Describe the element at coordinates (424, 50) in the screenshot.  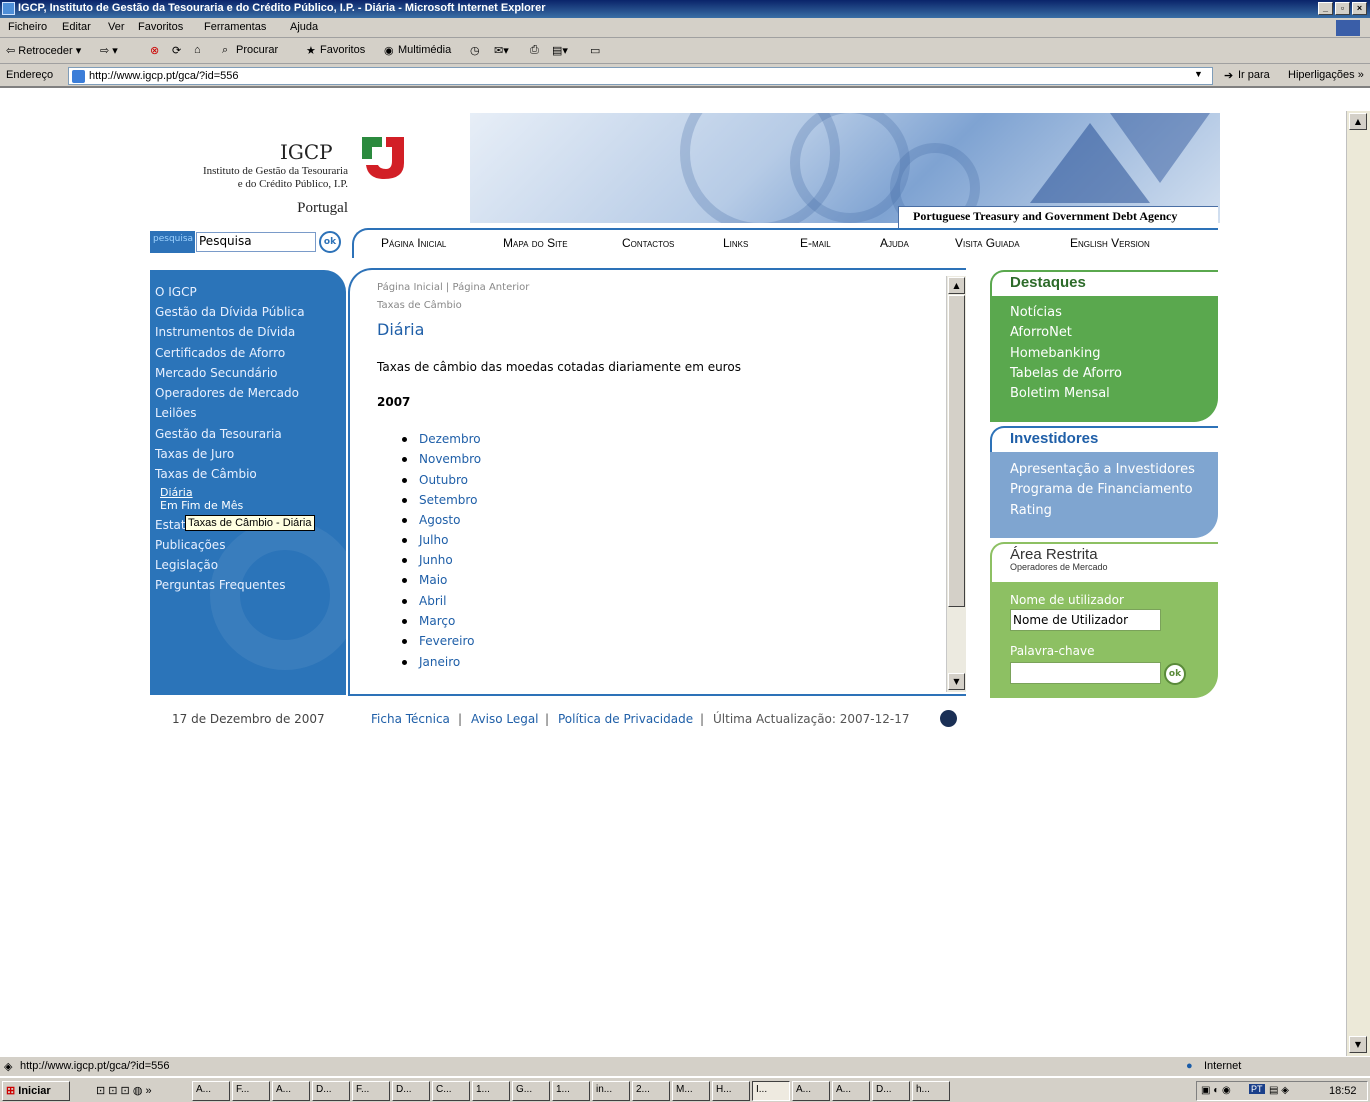
I see `multimedia-button: Multimédia` at that location.